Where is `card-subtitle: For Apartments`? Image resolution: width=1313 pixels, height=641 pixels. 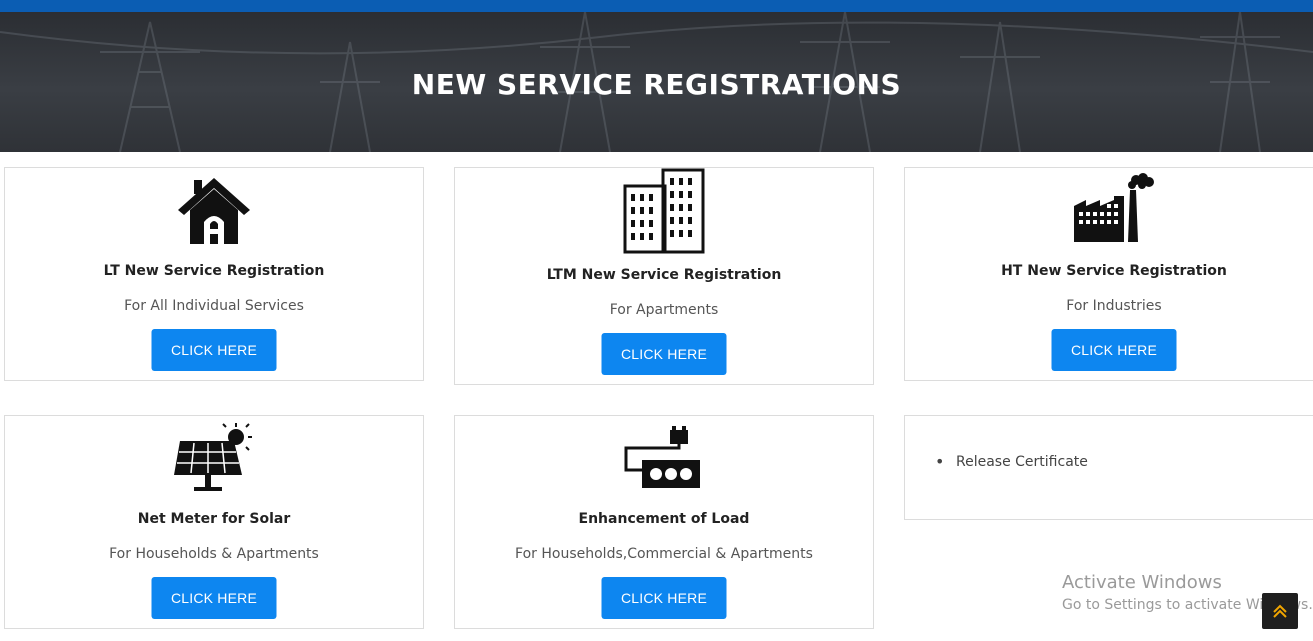
card-subtitle: For Apartments is located at coordinates (664, 310).